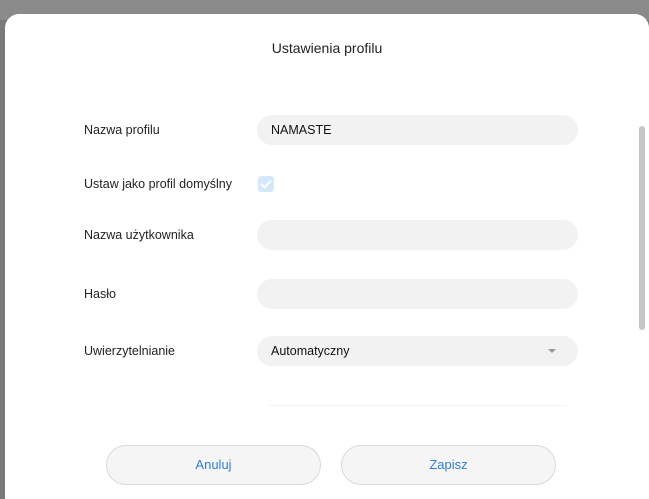 The image size is (649, 499). What do you see at coordinates (315, 185) in the screenshot?
I see `default-profile-row: Ustaw jako profil domyślny` at bounding box center [315, 185].